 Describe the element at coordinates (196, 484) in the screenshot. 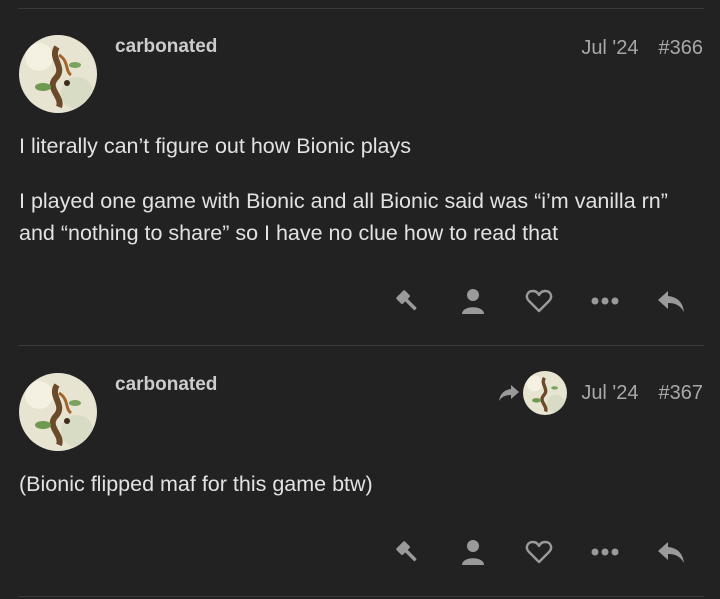

I see `paragraph: (Bionic flipped maf for this game btw)` at that location.